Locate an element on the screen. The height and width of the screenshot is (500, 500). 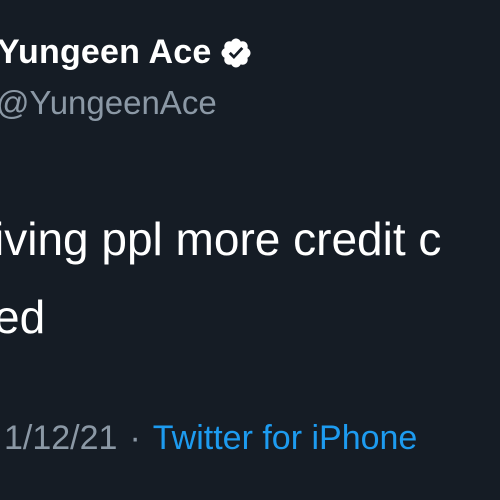
tweet-text-line: iving ppl more credit c is located at coordinates (221, 239).